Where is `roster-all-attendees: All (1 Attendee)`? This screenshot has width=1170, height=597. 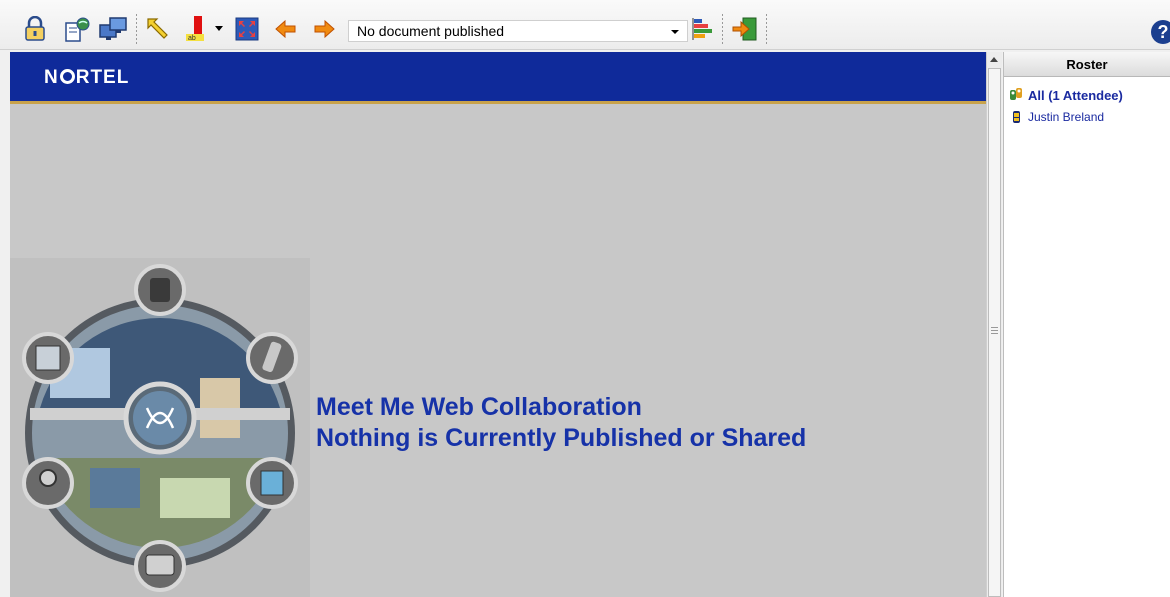
roster-all-attendees: All (1 Attendee) is located at coordinates (1066, 95).